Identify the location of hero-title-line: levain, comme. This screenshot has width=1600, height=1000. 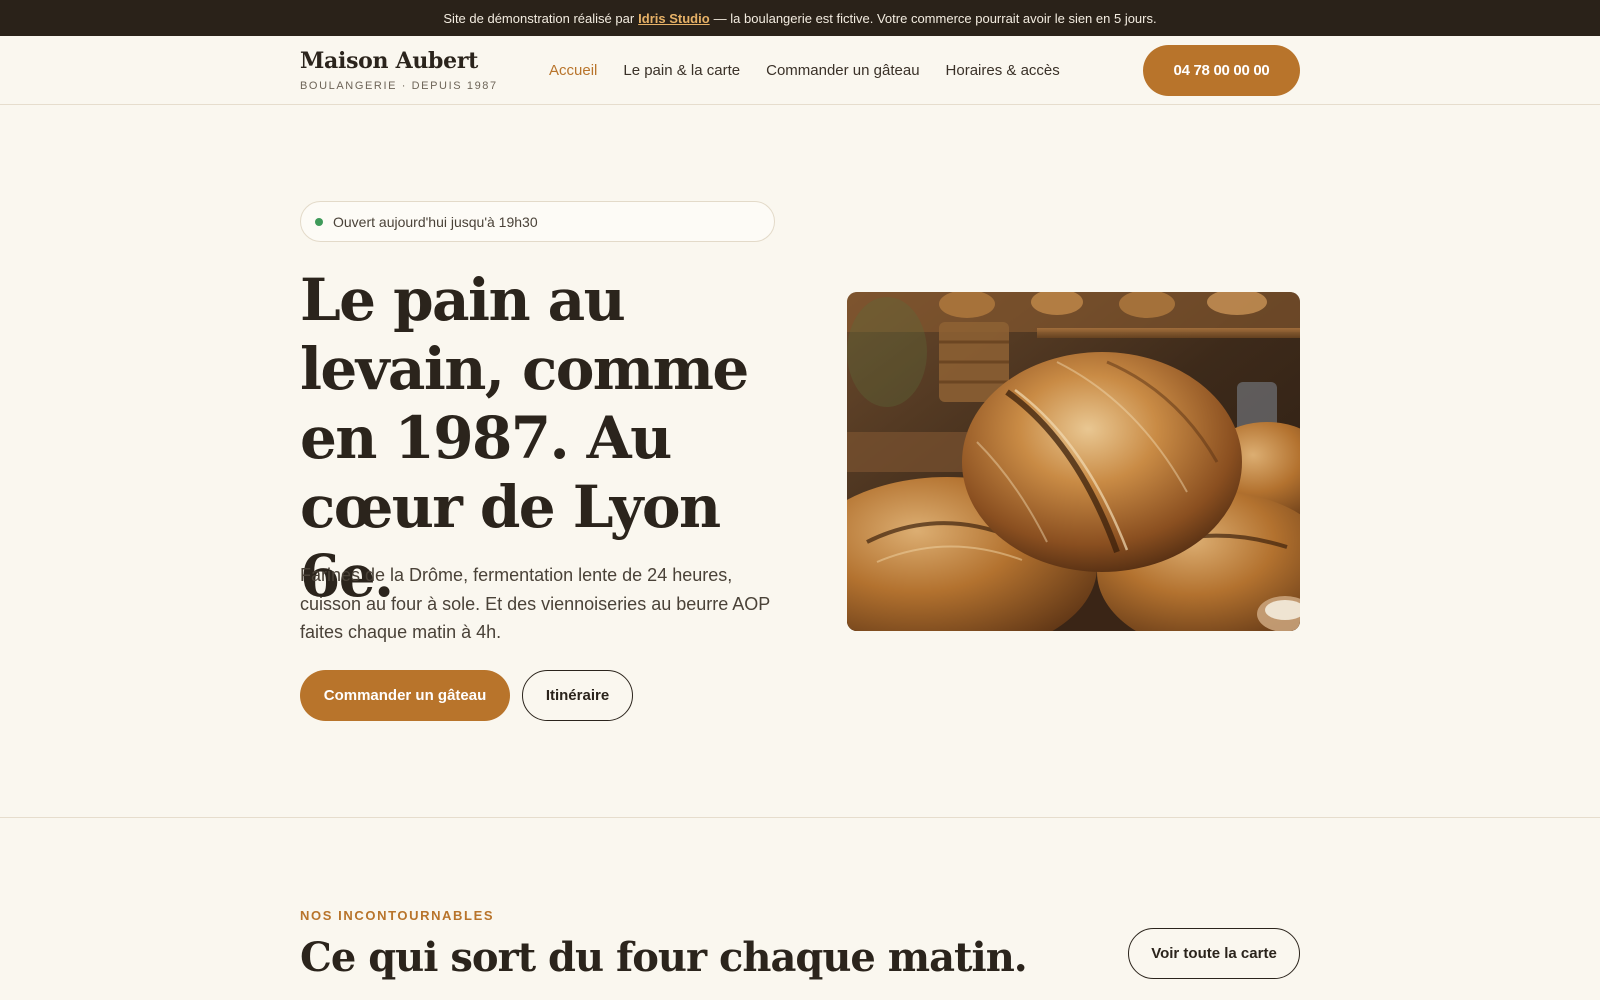
(524, 369).